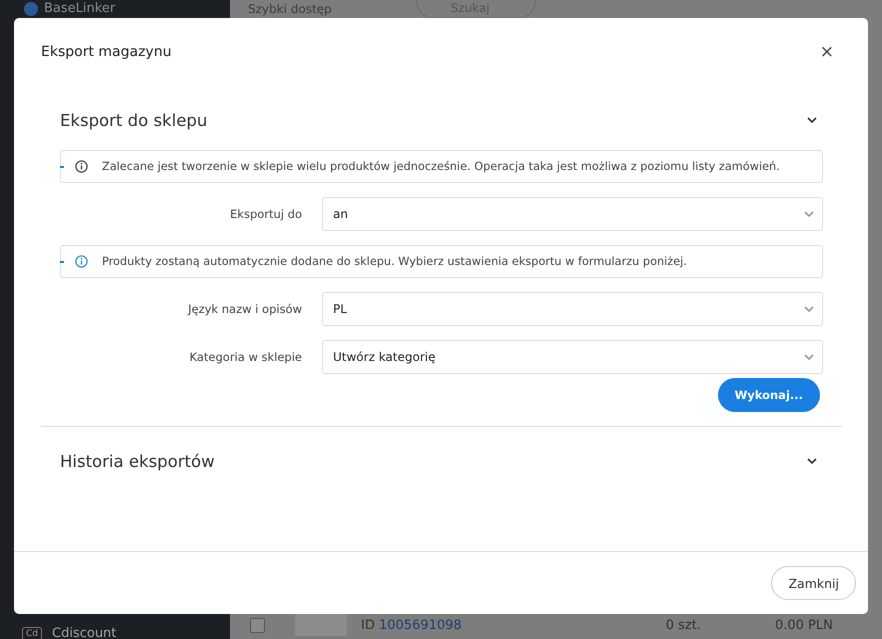 The height and width of the screenshot is (639, 882). I want to click on field-label: Język nazw i opisów, so click(244, 309).